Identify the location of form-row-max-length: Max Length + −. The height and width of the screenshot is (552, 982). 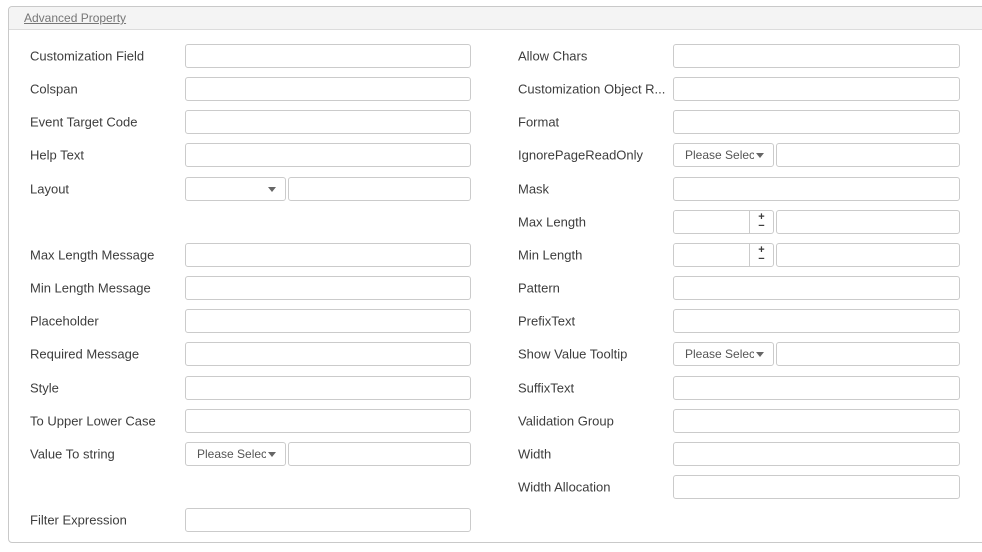
(739, 222).